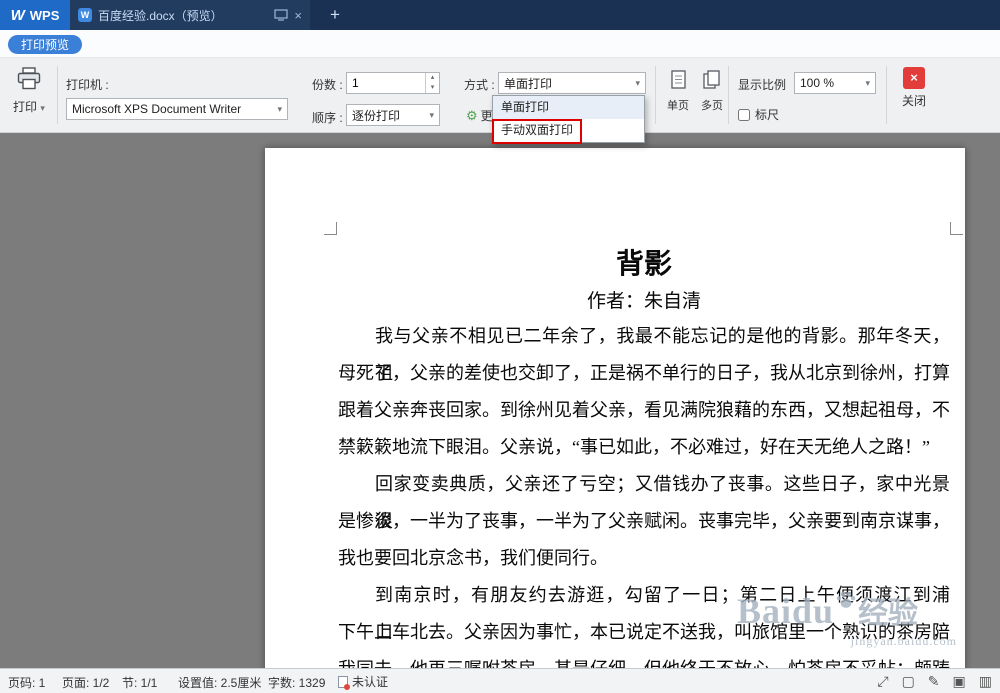  I want to click on read-mode-icon: ▣, so click(959, 681).